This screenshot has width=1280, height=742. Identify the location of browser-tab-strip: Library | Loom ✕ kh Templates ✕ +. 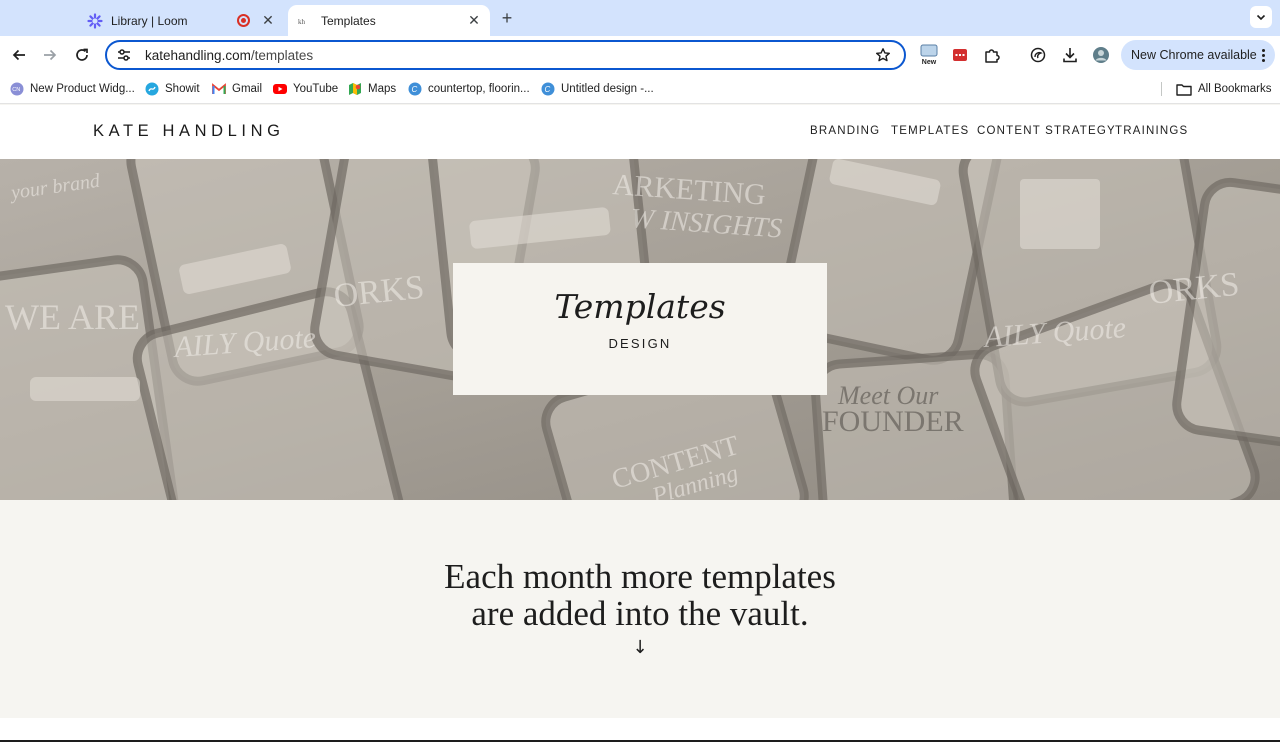
(640, 18).